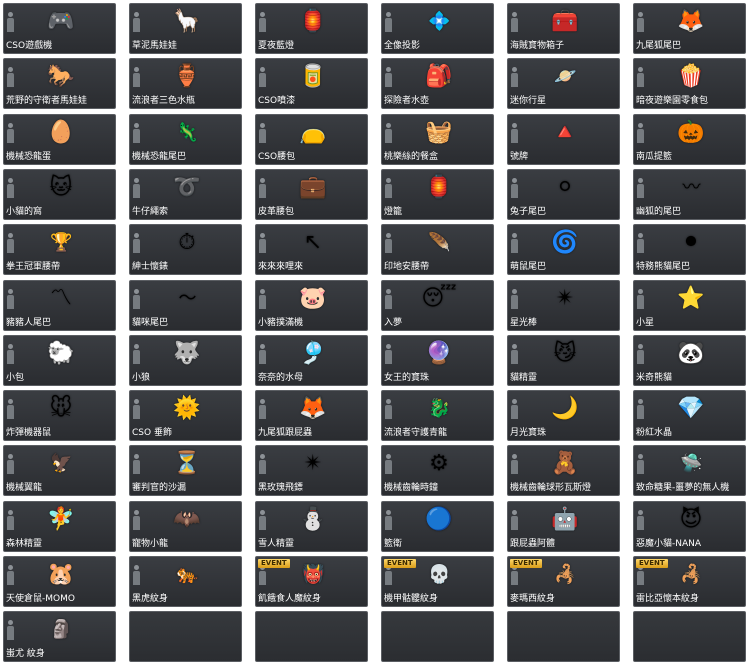 Image resolution: width=750 pixels, height=664 pixels. I want to click on item-slot: 🏆 拳王冠軍腰帶, so click(59, 249).